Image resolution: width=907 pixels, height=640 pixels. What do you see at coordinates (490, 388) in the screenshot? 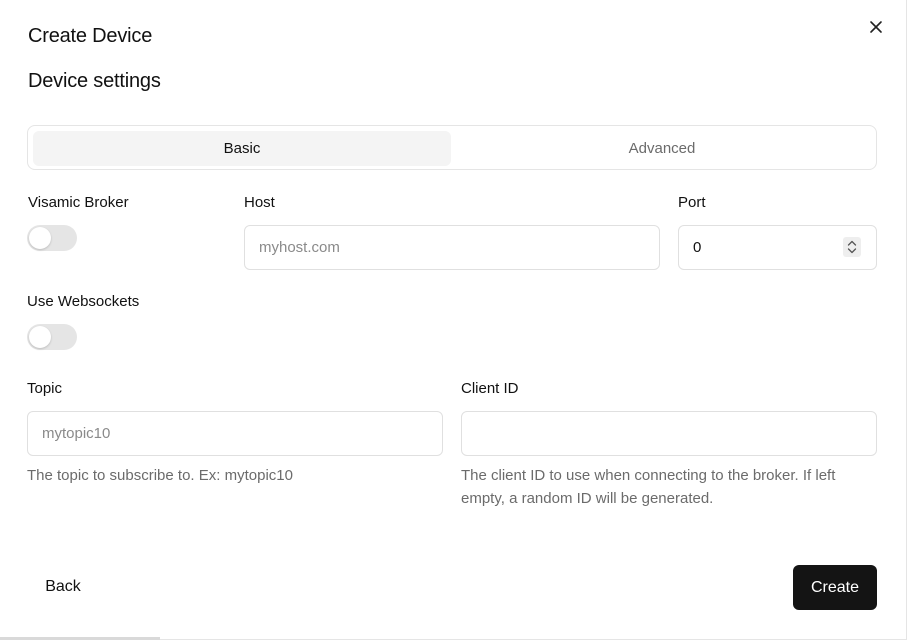
I see `client-id-label: Client ID` at bounding box center [490, 388].